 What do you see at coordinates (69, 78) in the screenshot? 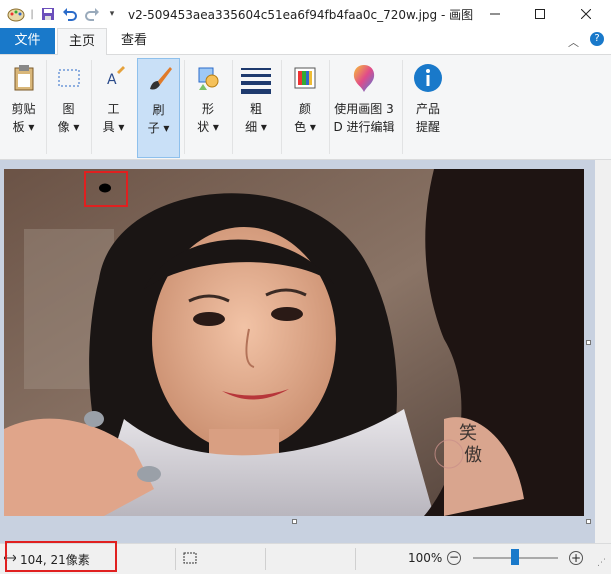
I see `select-icon` at bounding box center [69, 78].